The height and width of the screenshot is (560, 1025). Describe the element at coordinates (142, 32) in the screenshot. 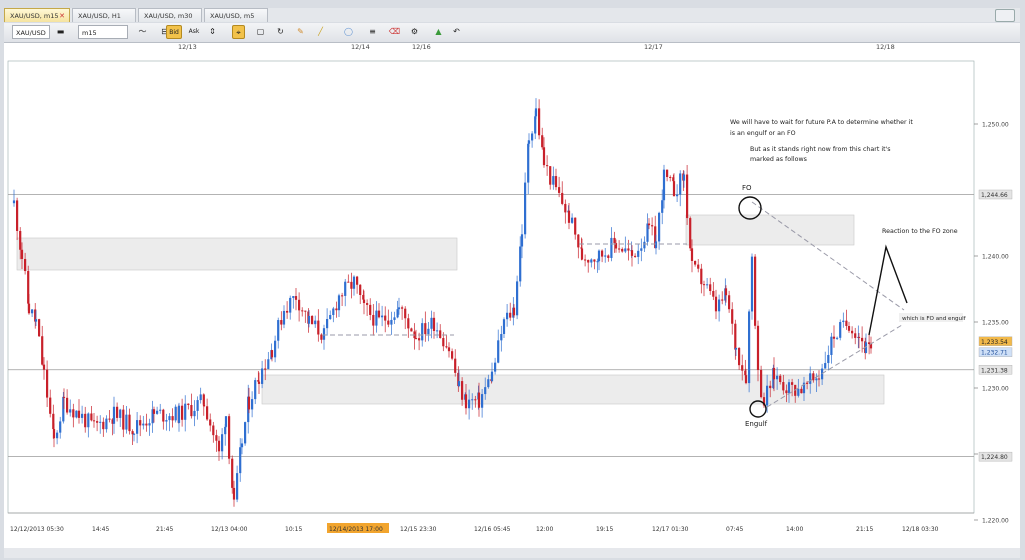

I see `indicators-icon: 〜` at that location.